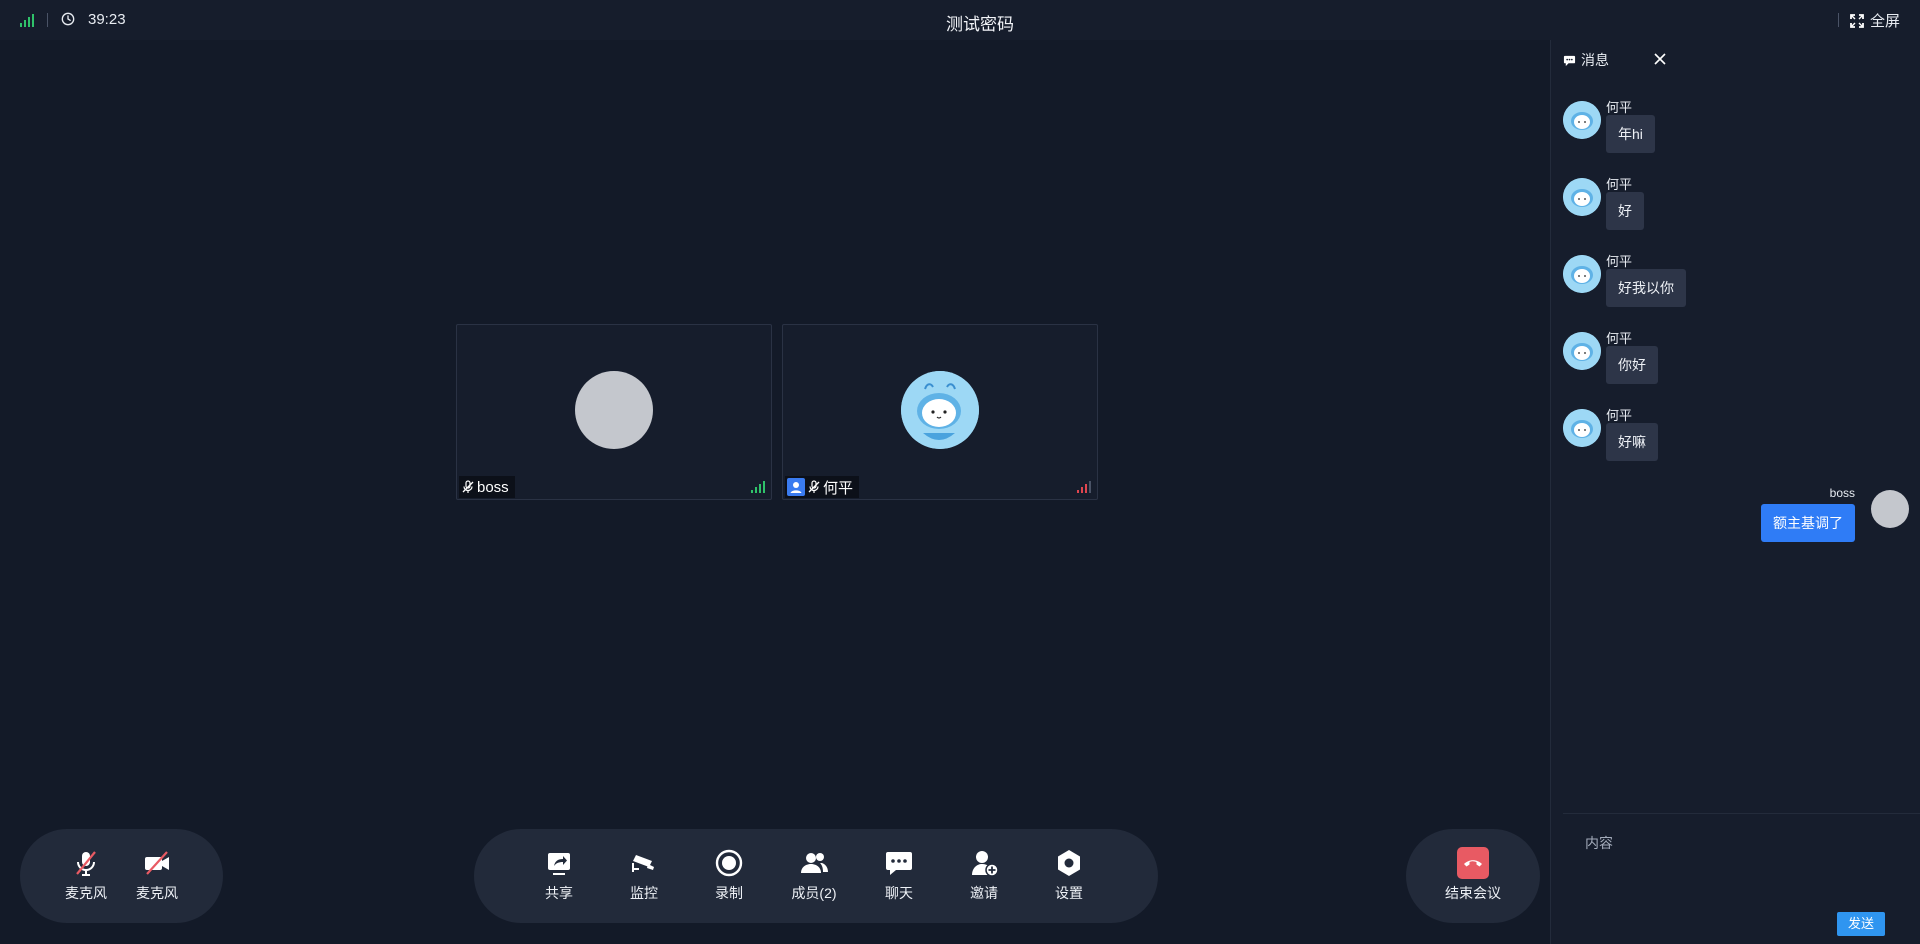 The image size is (1920, 944). Describe the element at coordinates (1632, 442) in the screenshot. I see `message-bubble: 好嘛` at that location.